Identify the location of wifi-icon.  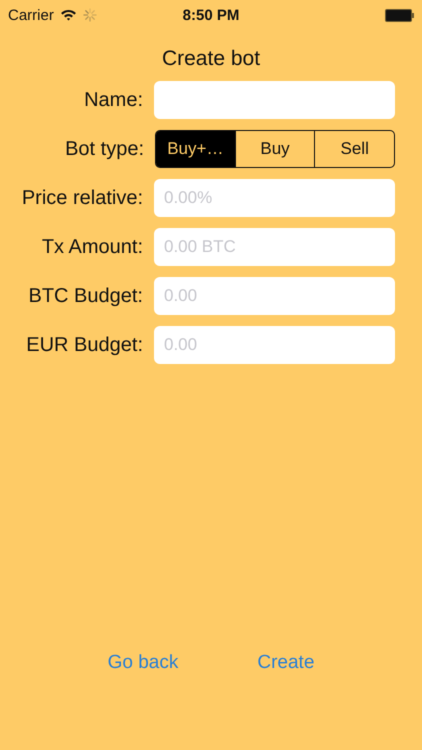
(68, 15).